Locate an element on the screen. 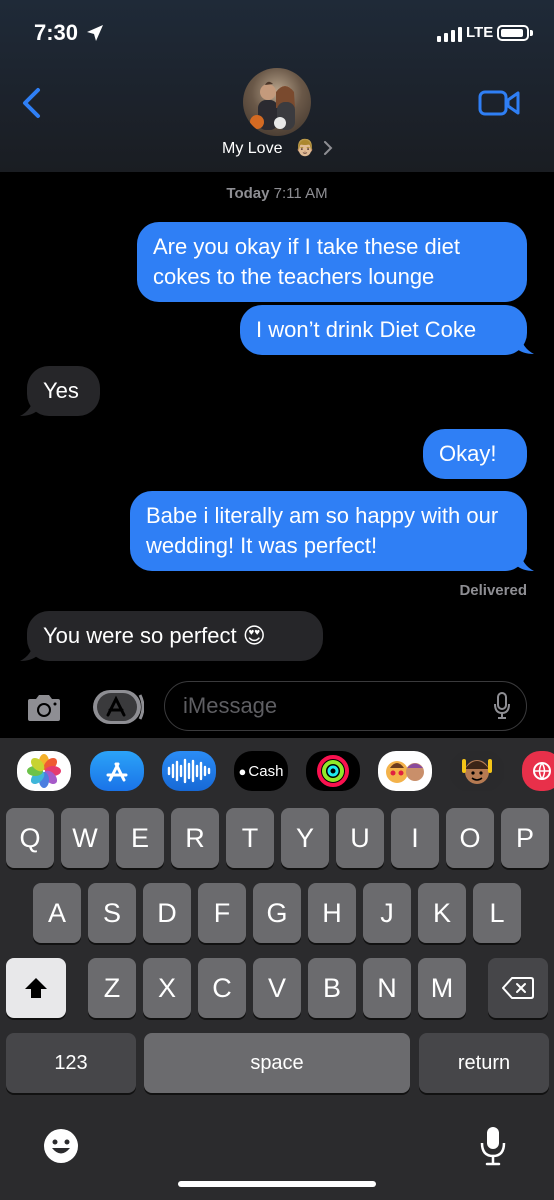 This screenshot has width=554, height=1200. key-m: M is located at coordinates (442, 988).